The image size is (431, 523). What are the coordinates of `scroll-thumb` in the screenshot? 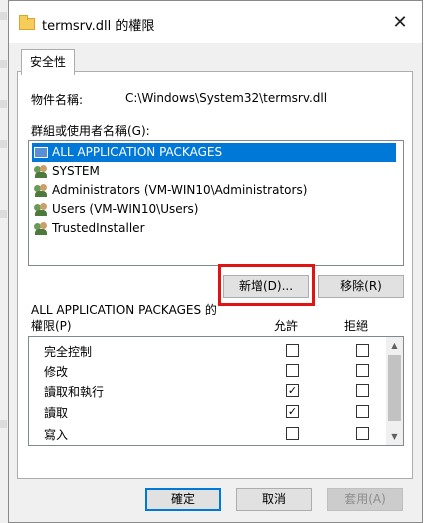 It's located at (394, 388).